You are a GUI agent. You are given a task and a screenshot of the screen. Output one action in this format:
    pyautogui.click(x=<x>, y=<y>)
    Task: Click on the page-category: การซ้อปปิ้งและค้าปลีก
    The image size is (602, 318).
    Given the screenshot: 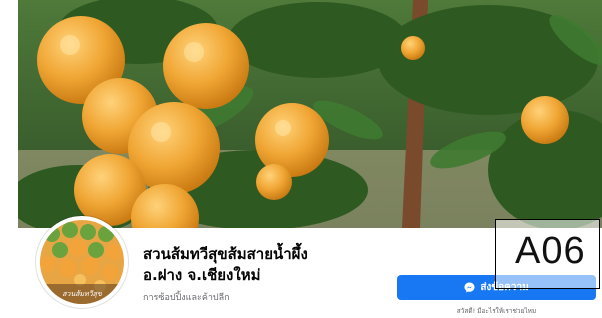 What is the action you would take?
    pyautogui.click(x=186, y=297)
    